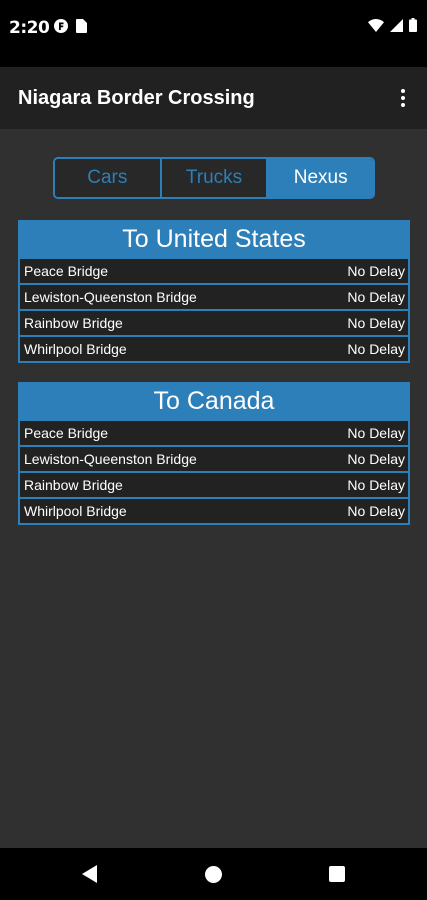 This screenshot has height=900, width=427. I want to click on tab-cars: Cars, so click(108, 178).